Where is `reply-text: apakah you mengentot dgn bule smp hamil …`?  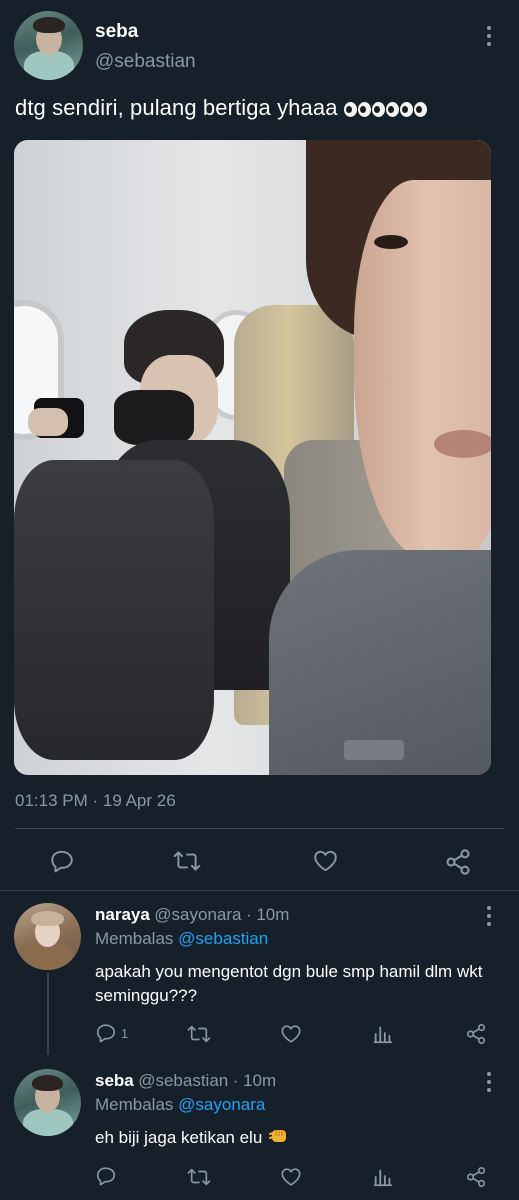 reply-text: apakah you mengentot dgn bule smp hamil … is located at coordinates (289, 983).